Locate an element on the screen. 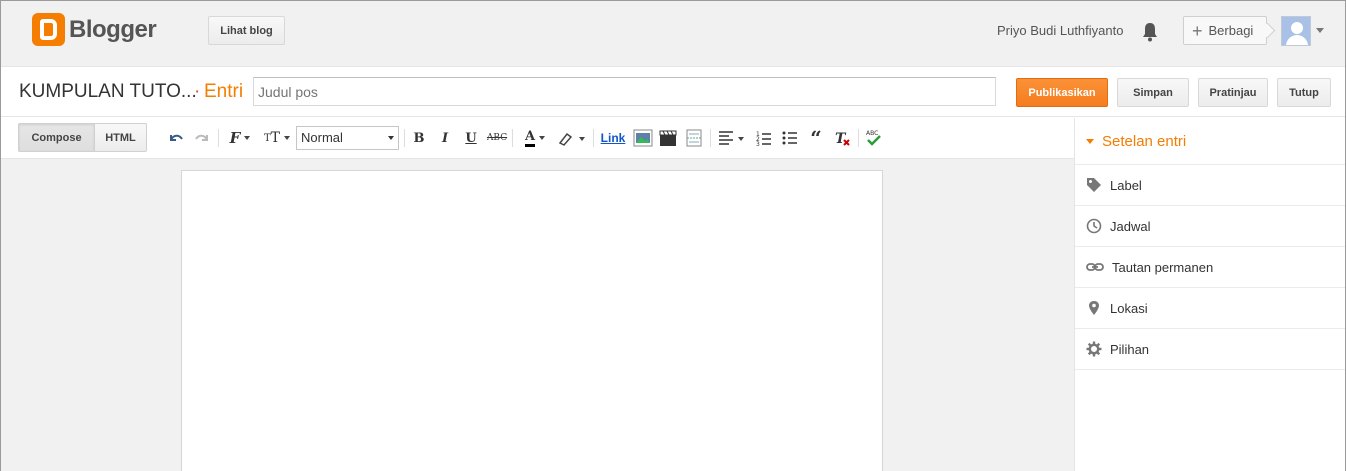  svg-text: 3 is located at coordinates (758, 144).